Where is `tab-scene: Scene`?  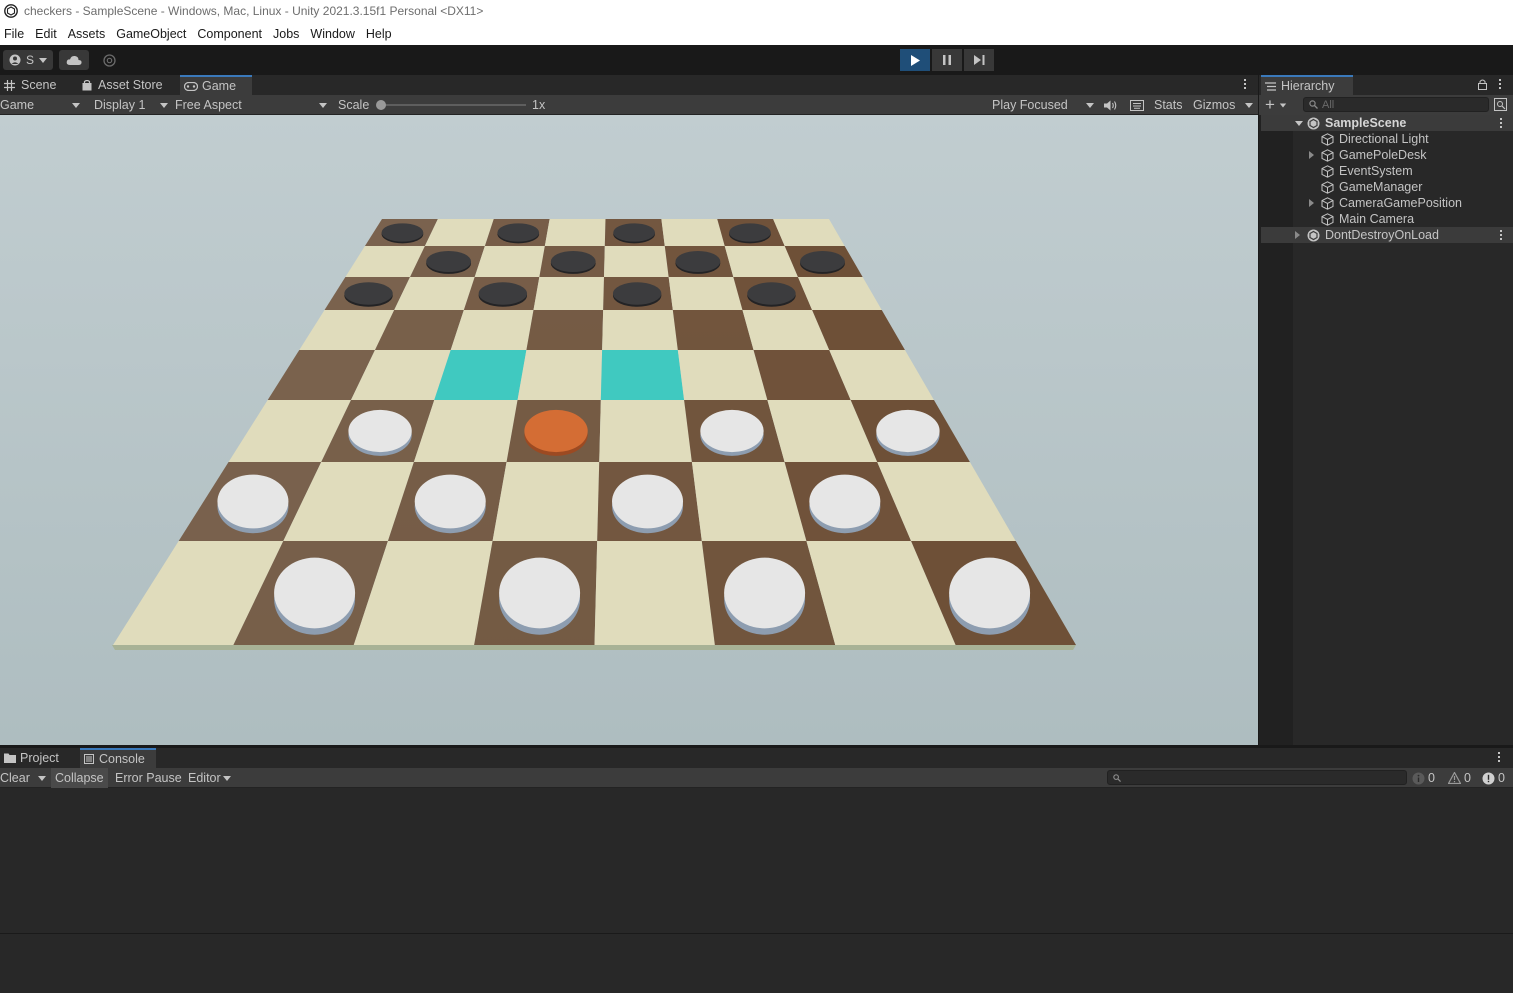
tab-scene: Scene is located at coordinates (38, 85).